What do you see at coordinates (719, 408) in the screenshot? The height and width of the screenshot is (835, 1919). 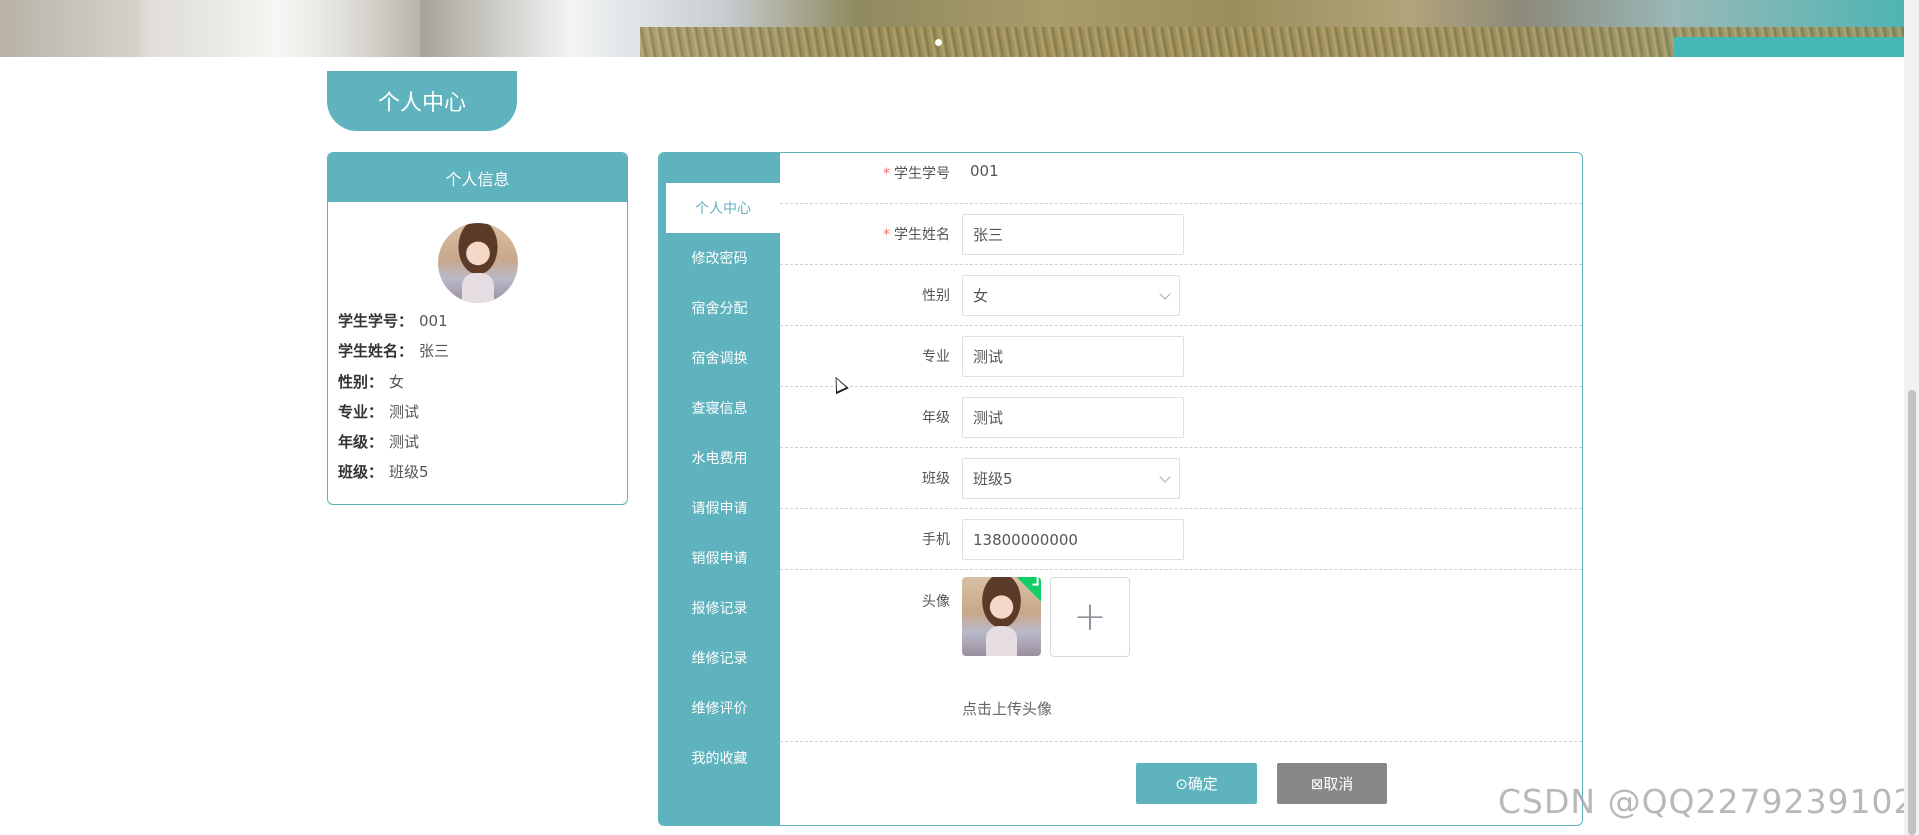 I see `nav-item-dorm-check: 查寝信息` at bounding box center [719, 408].